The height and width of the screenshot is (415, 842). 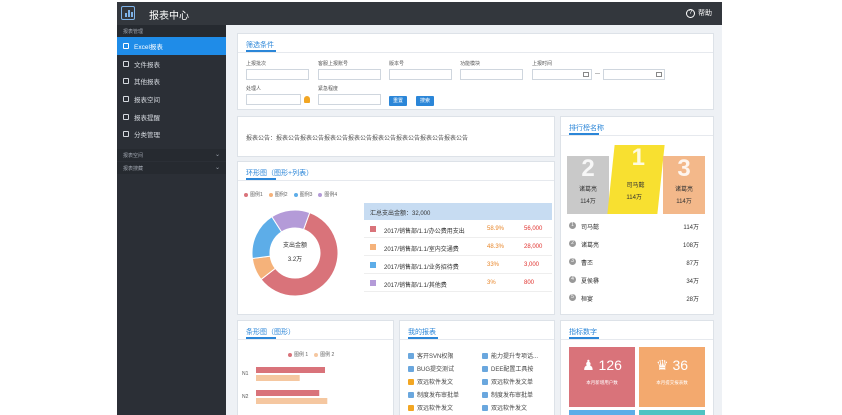 What do you see at coordinates (421, 268) in the screenshot?
I see `row-name: 2017/销售部/1.1/业务招待费` at bounding box center [421, 268].